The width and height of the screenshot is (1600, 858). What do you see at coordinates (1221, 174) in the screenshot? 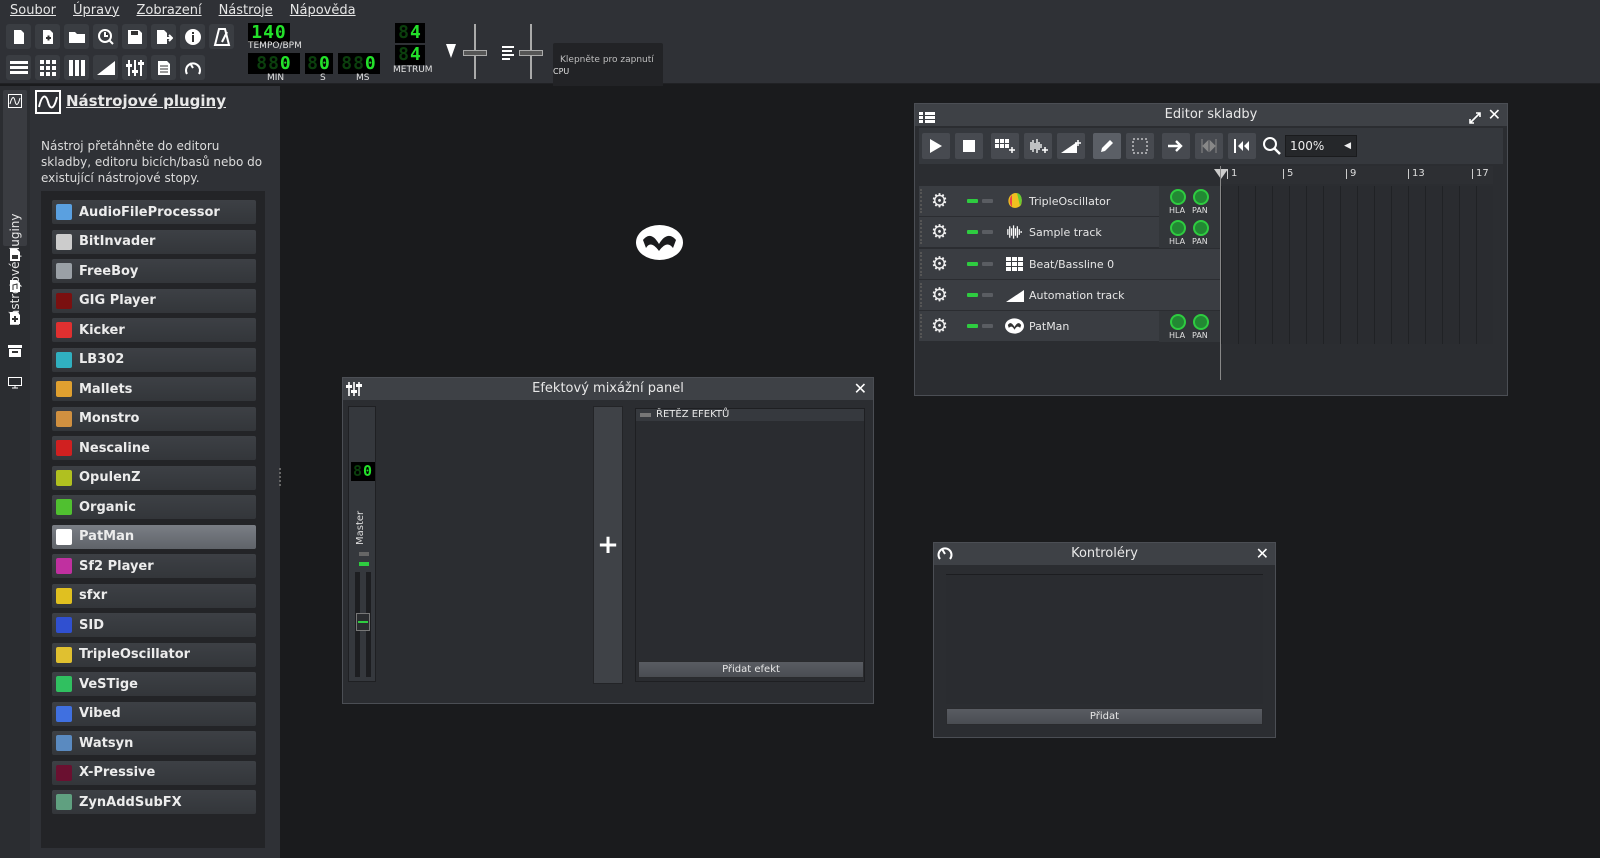
I see `playhead-marker-icon` at bounding box center [1221, 174].